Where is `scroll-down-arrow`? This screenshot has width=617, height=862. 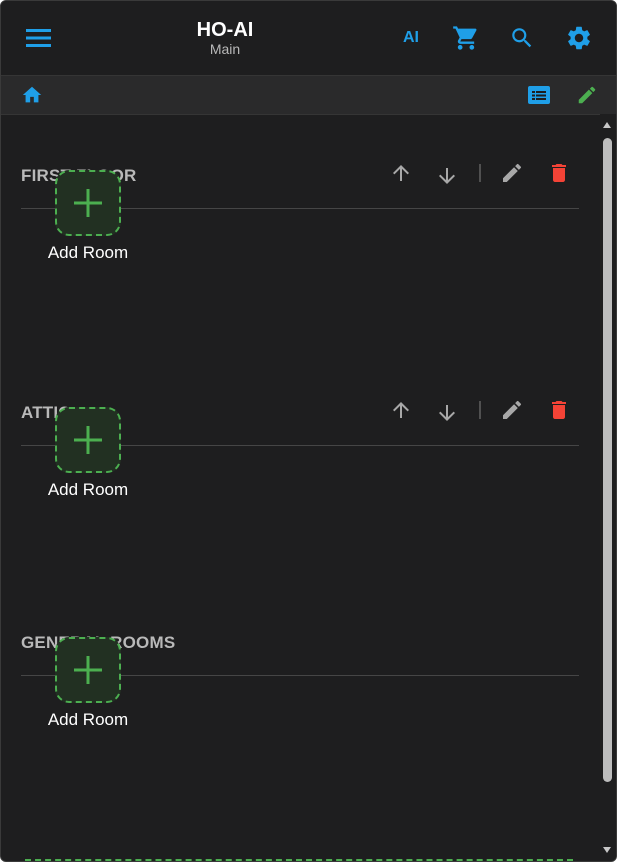 scroll-down-arrow is located at coordinates (607, 850).